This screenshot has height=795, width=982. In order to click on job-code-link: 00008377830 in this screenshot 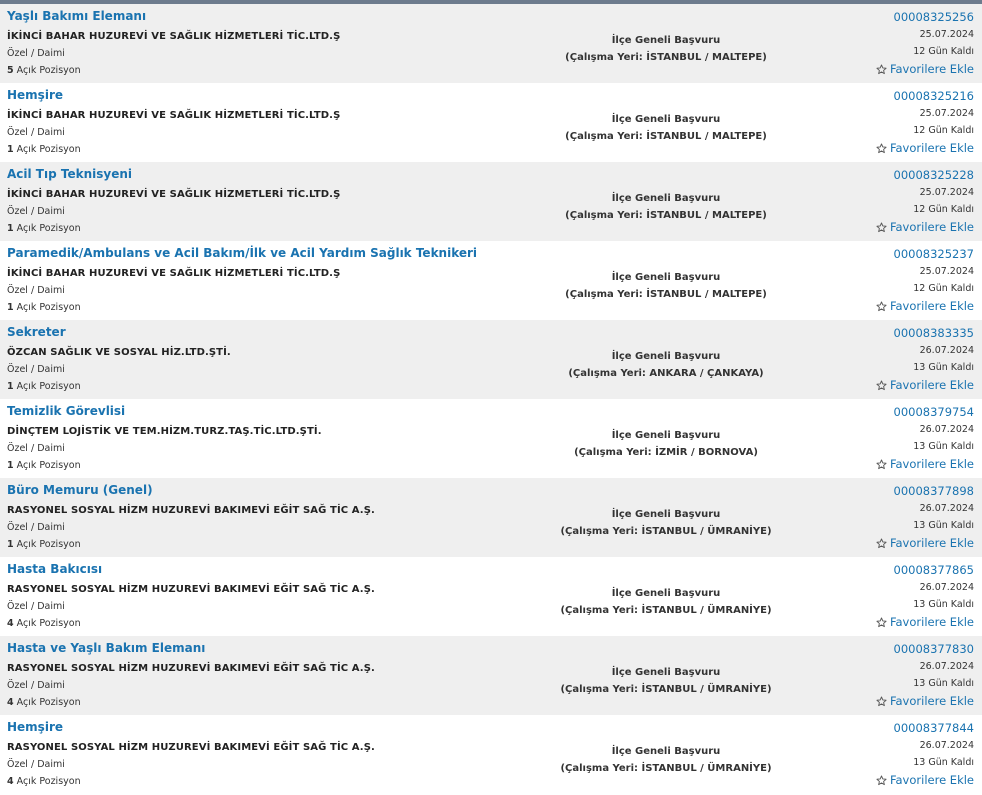, I will do `click(925, 649)`.